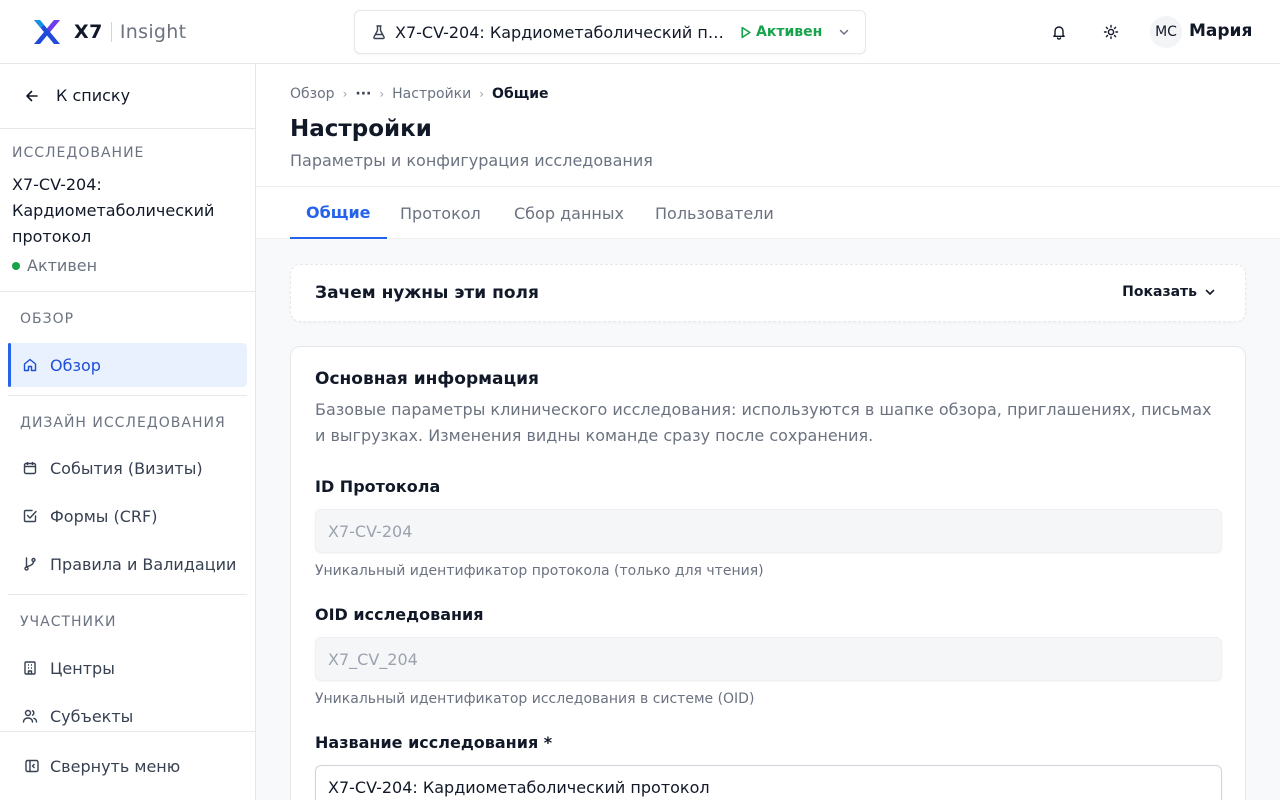  Describe the element at coordinates (768, 531) in the screenshot. I see `protocol-id-field: X7-CV-204` at that location.